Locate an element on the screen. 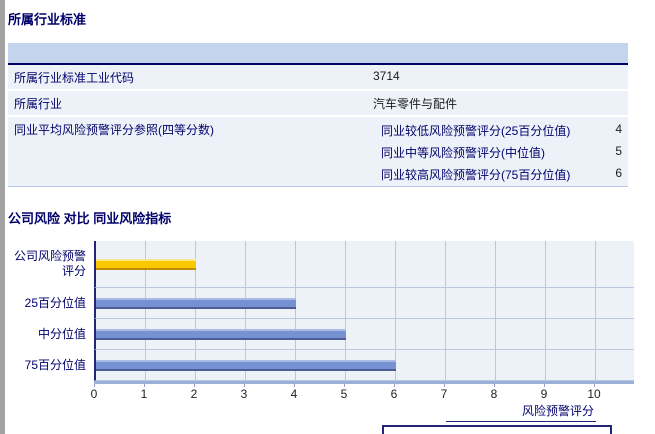 This screenshot has width=655, height=434. x-tick: 8 is located at coordinates (494, 392).